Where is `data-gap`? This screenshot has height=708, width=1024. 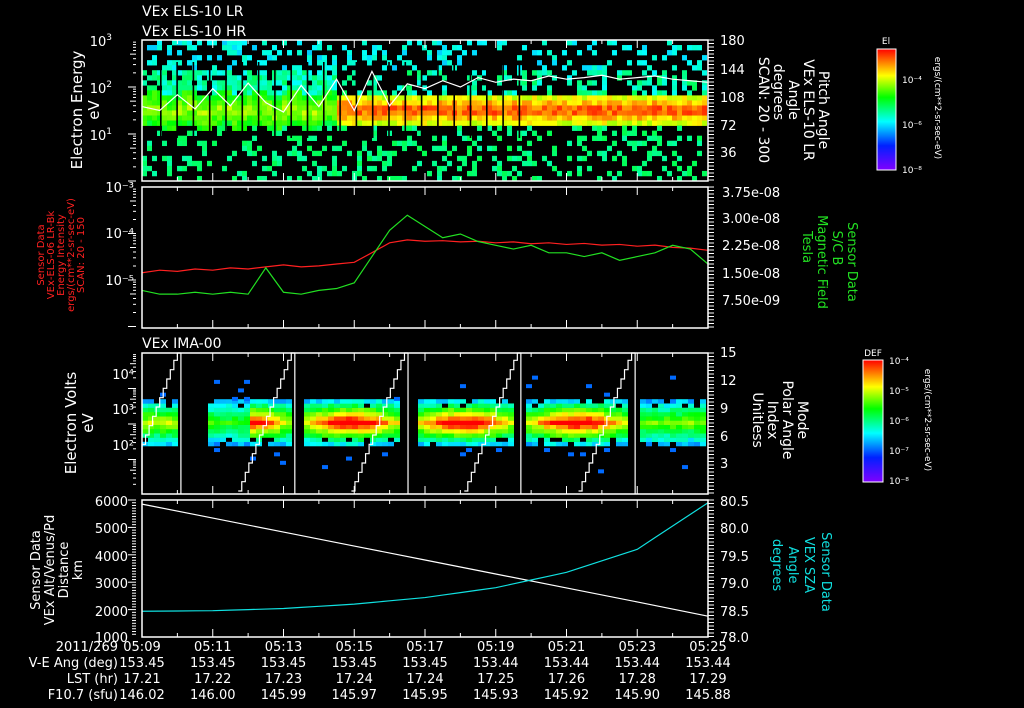 data-gap is located at coordinates (177, 100).